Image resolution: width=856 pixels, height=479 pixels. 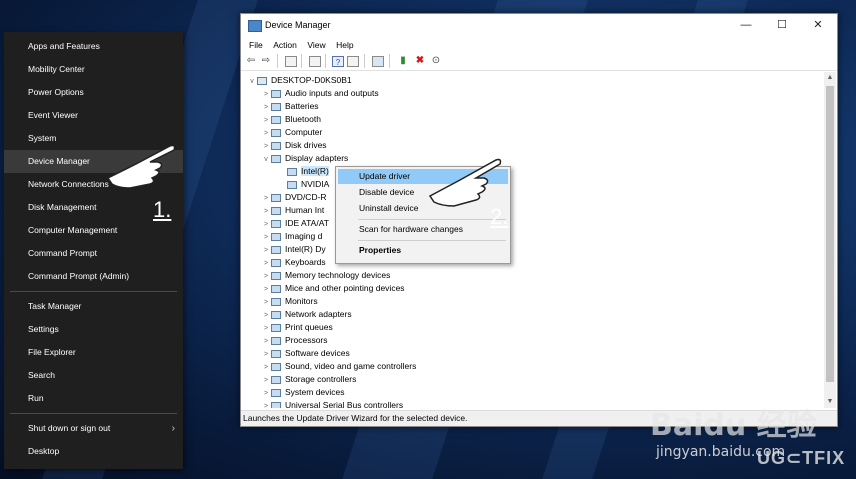 What do you see at coordinates (423, 250) in the screenshot?
I see `ctx-properties: Properties` at bounding box center [423, 250].